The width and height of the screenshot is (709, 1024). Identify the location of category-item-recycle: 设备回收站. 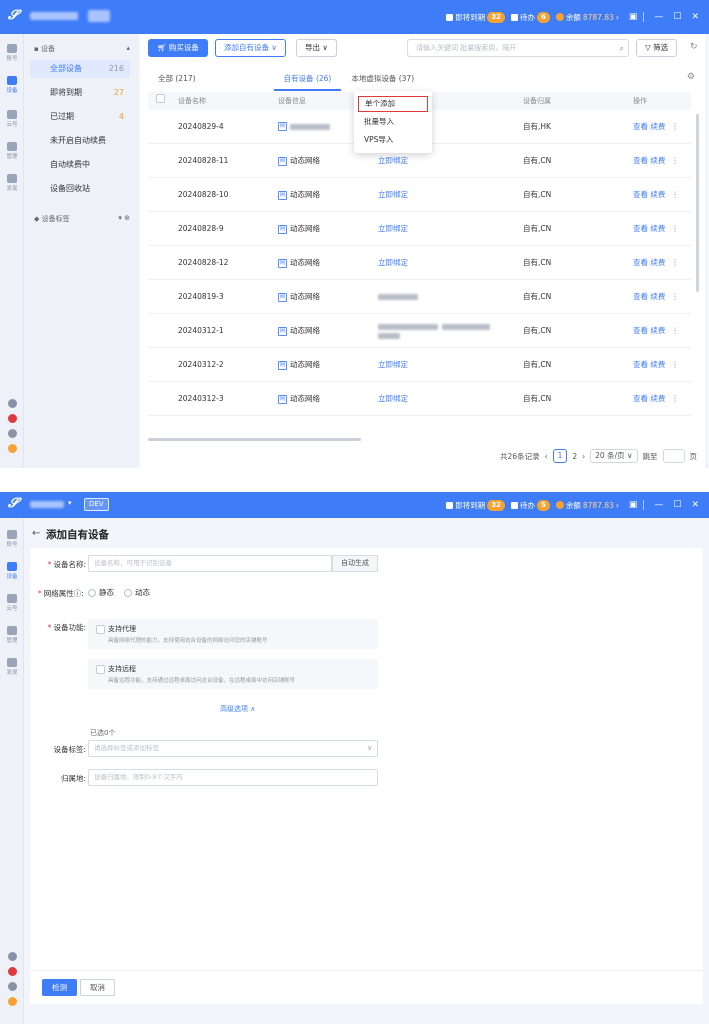
(80, 189).